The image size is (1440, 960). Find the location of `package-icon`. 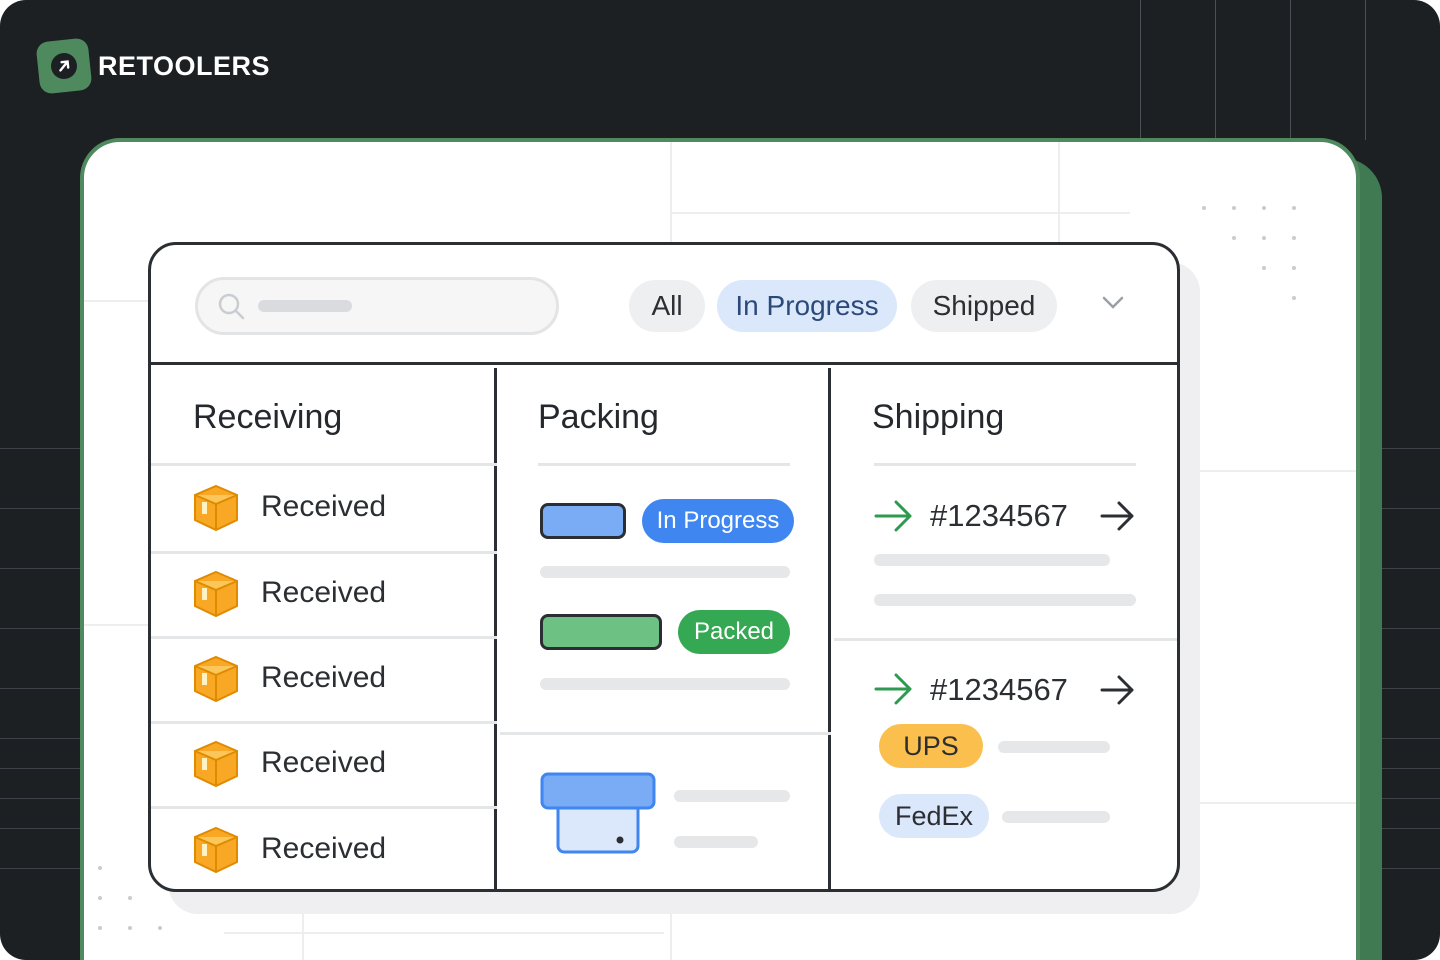

package-icon is located at coordinates (598, 813).